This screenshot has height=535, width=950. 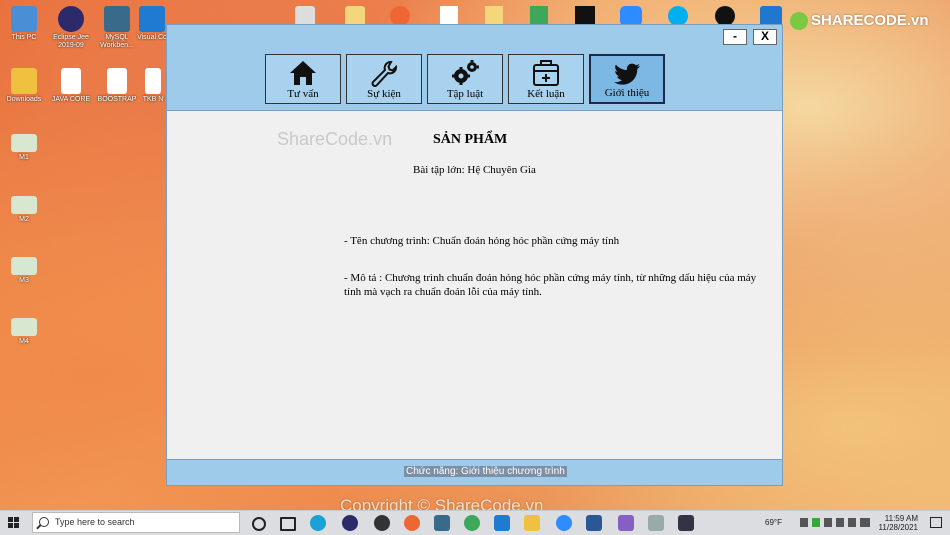 I want to click on tab-tu-van: Tư vấn, so click(x=303, y=79).